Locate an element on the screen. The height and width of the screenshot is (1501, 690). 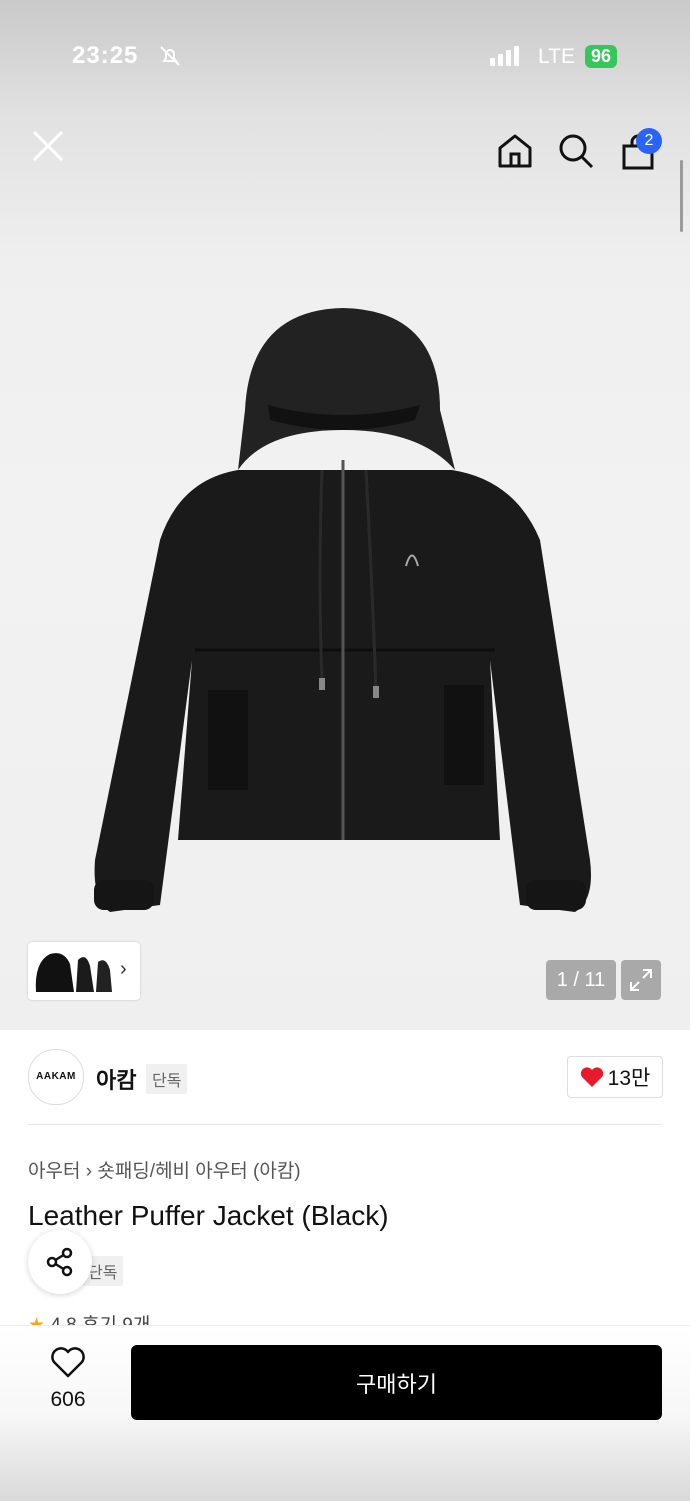
share-button is located at coordinates (60, 1262).